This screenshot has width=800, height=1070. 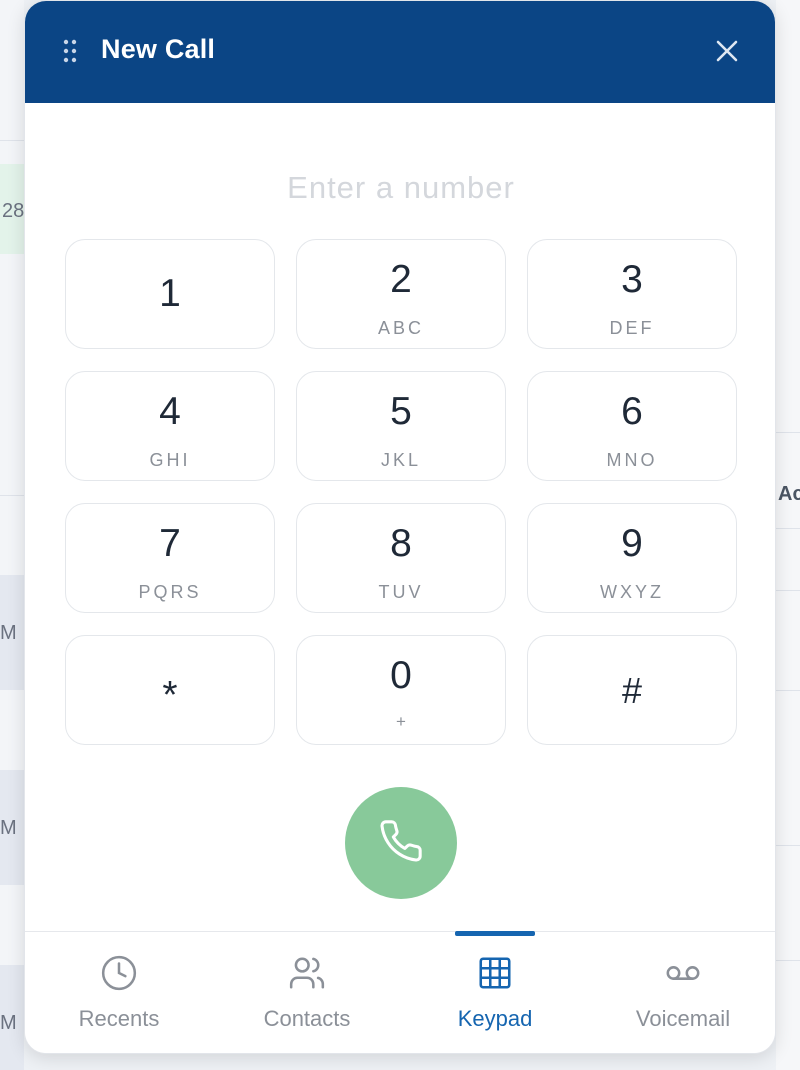 I want to click on tab-voicemail: Voicemail, so click(x=682, y=992).